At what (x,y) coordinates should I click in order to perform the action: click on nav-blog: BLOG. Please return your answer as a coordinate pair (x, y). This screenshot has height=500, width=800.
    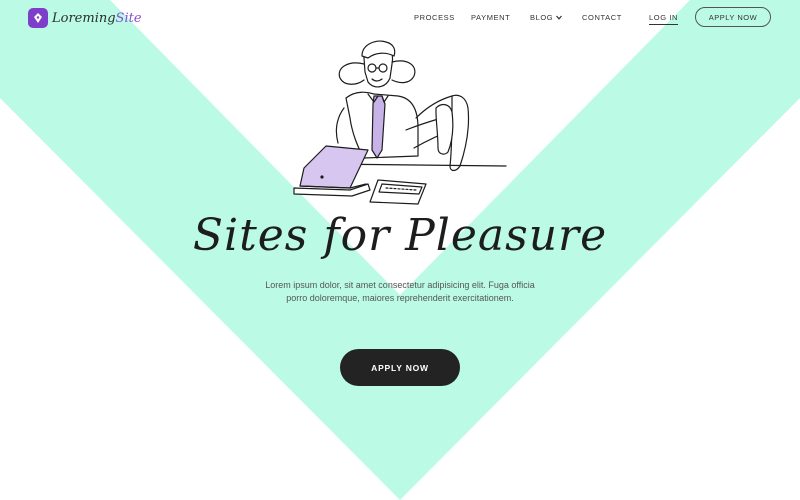
    Looking at the image, I should click on (546, 17).